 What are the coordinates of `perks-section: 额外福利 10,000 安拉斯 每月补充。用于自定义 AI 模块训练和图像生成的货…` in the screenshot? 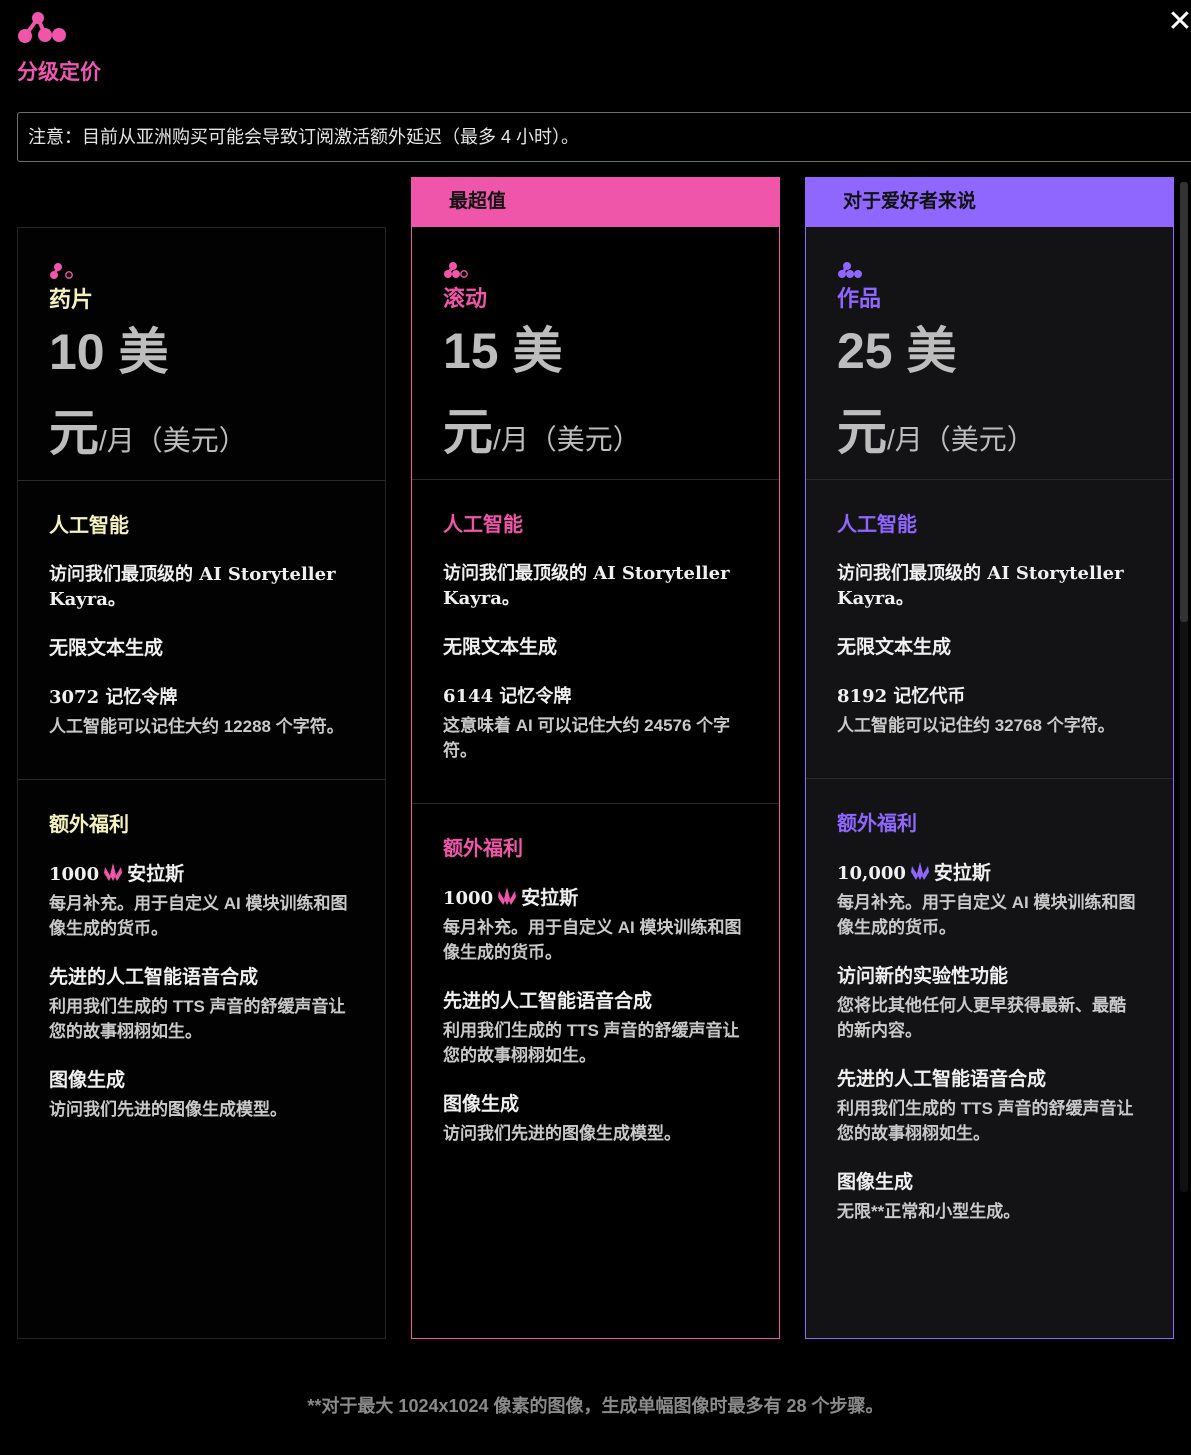 It's located at (989, 1001).